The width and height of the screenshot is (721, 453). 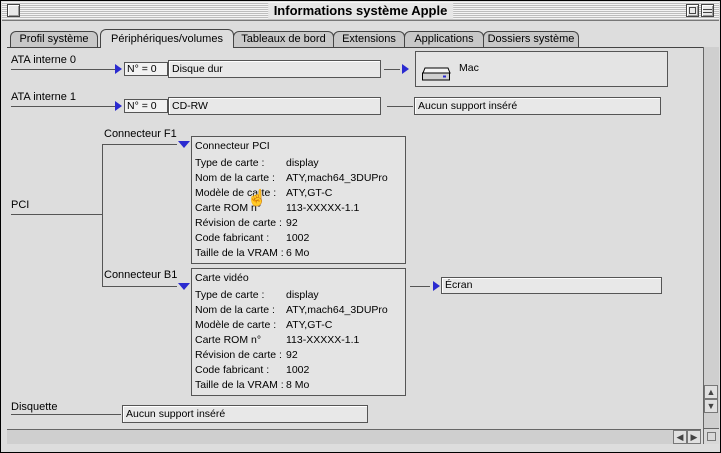 I want to click on title-bar: Informations système Apple, so click(x=360, y=11).